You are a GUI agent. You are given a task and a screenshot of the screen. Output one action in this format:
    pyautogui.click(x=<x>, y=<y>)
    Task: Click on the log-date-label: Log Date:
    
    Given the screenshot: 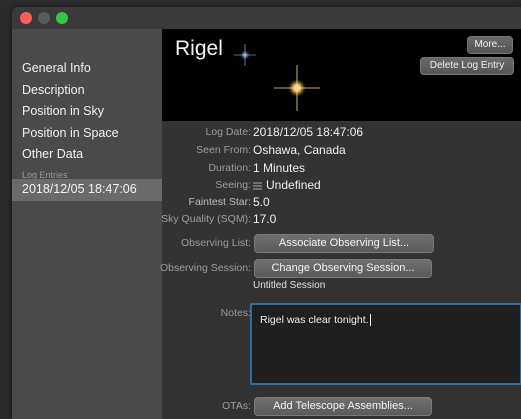 What is the action you would take?
    pyautogui.click(x=228, y=132)
    